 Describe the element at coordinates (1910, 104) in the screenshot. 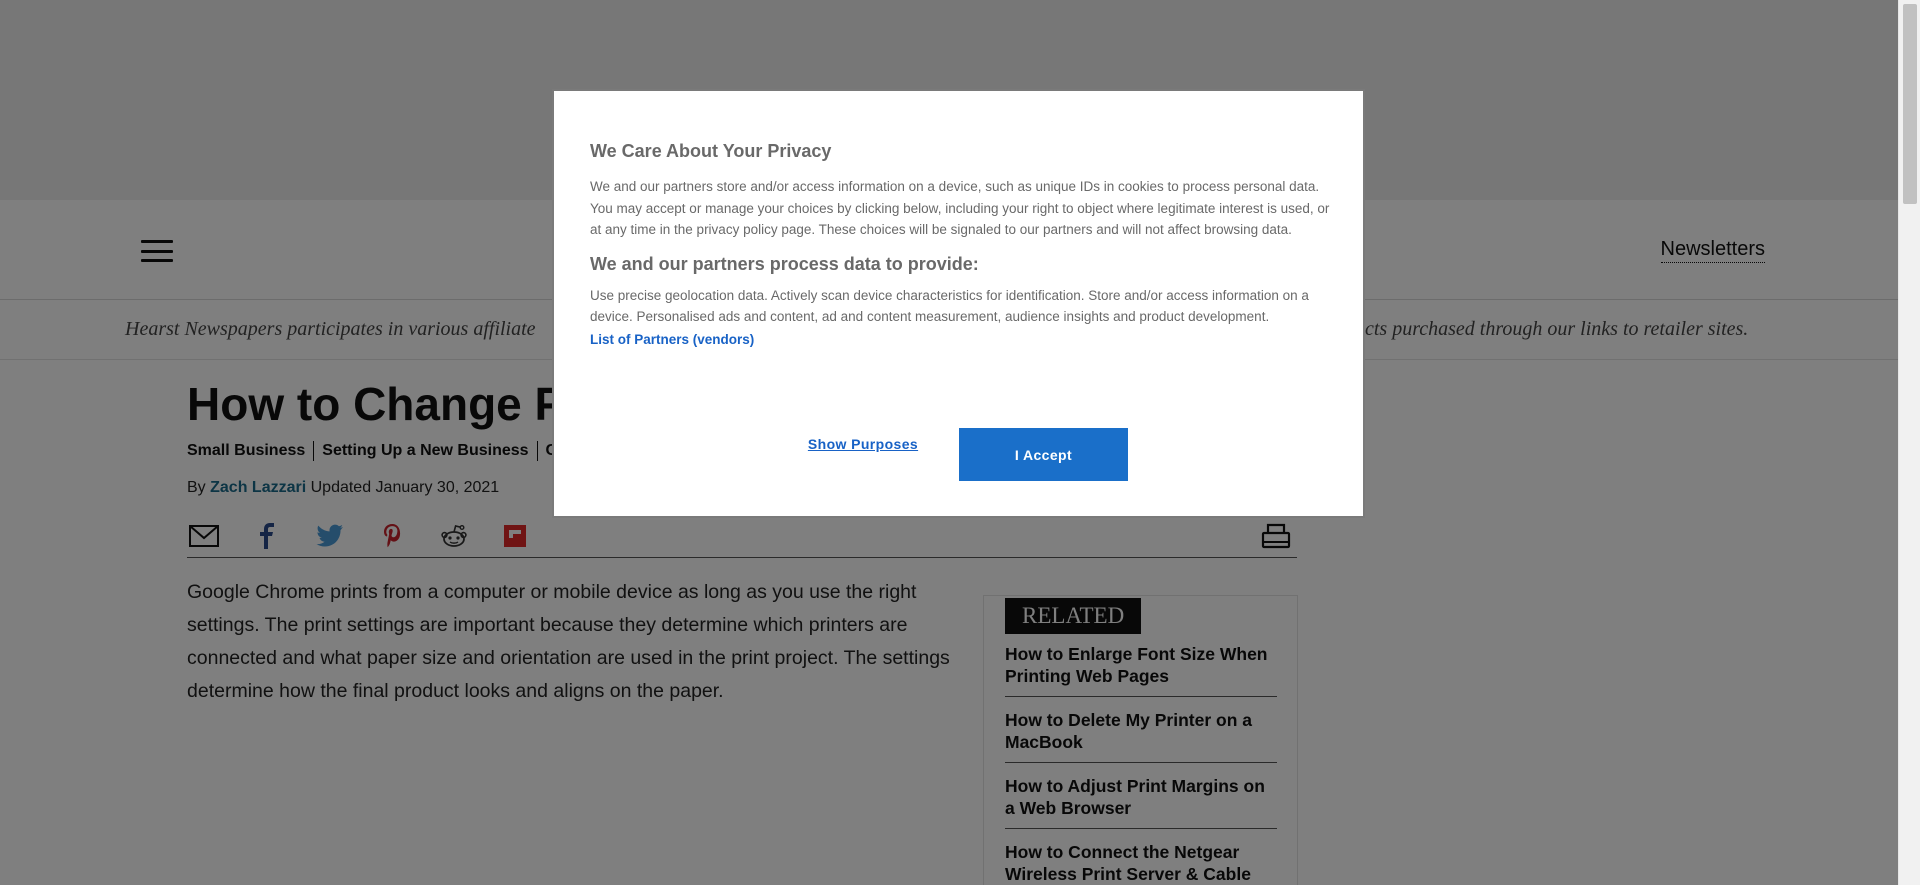

I see `scrollbar-thumb` at that location.